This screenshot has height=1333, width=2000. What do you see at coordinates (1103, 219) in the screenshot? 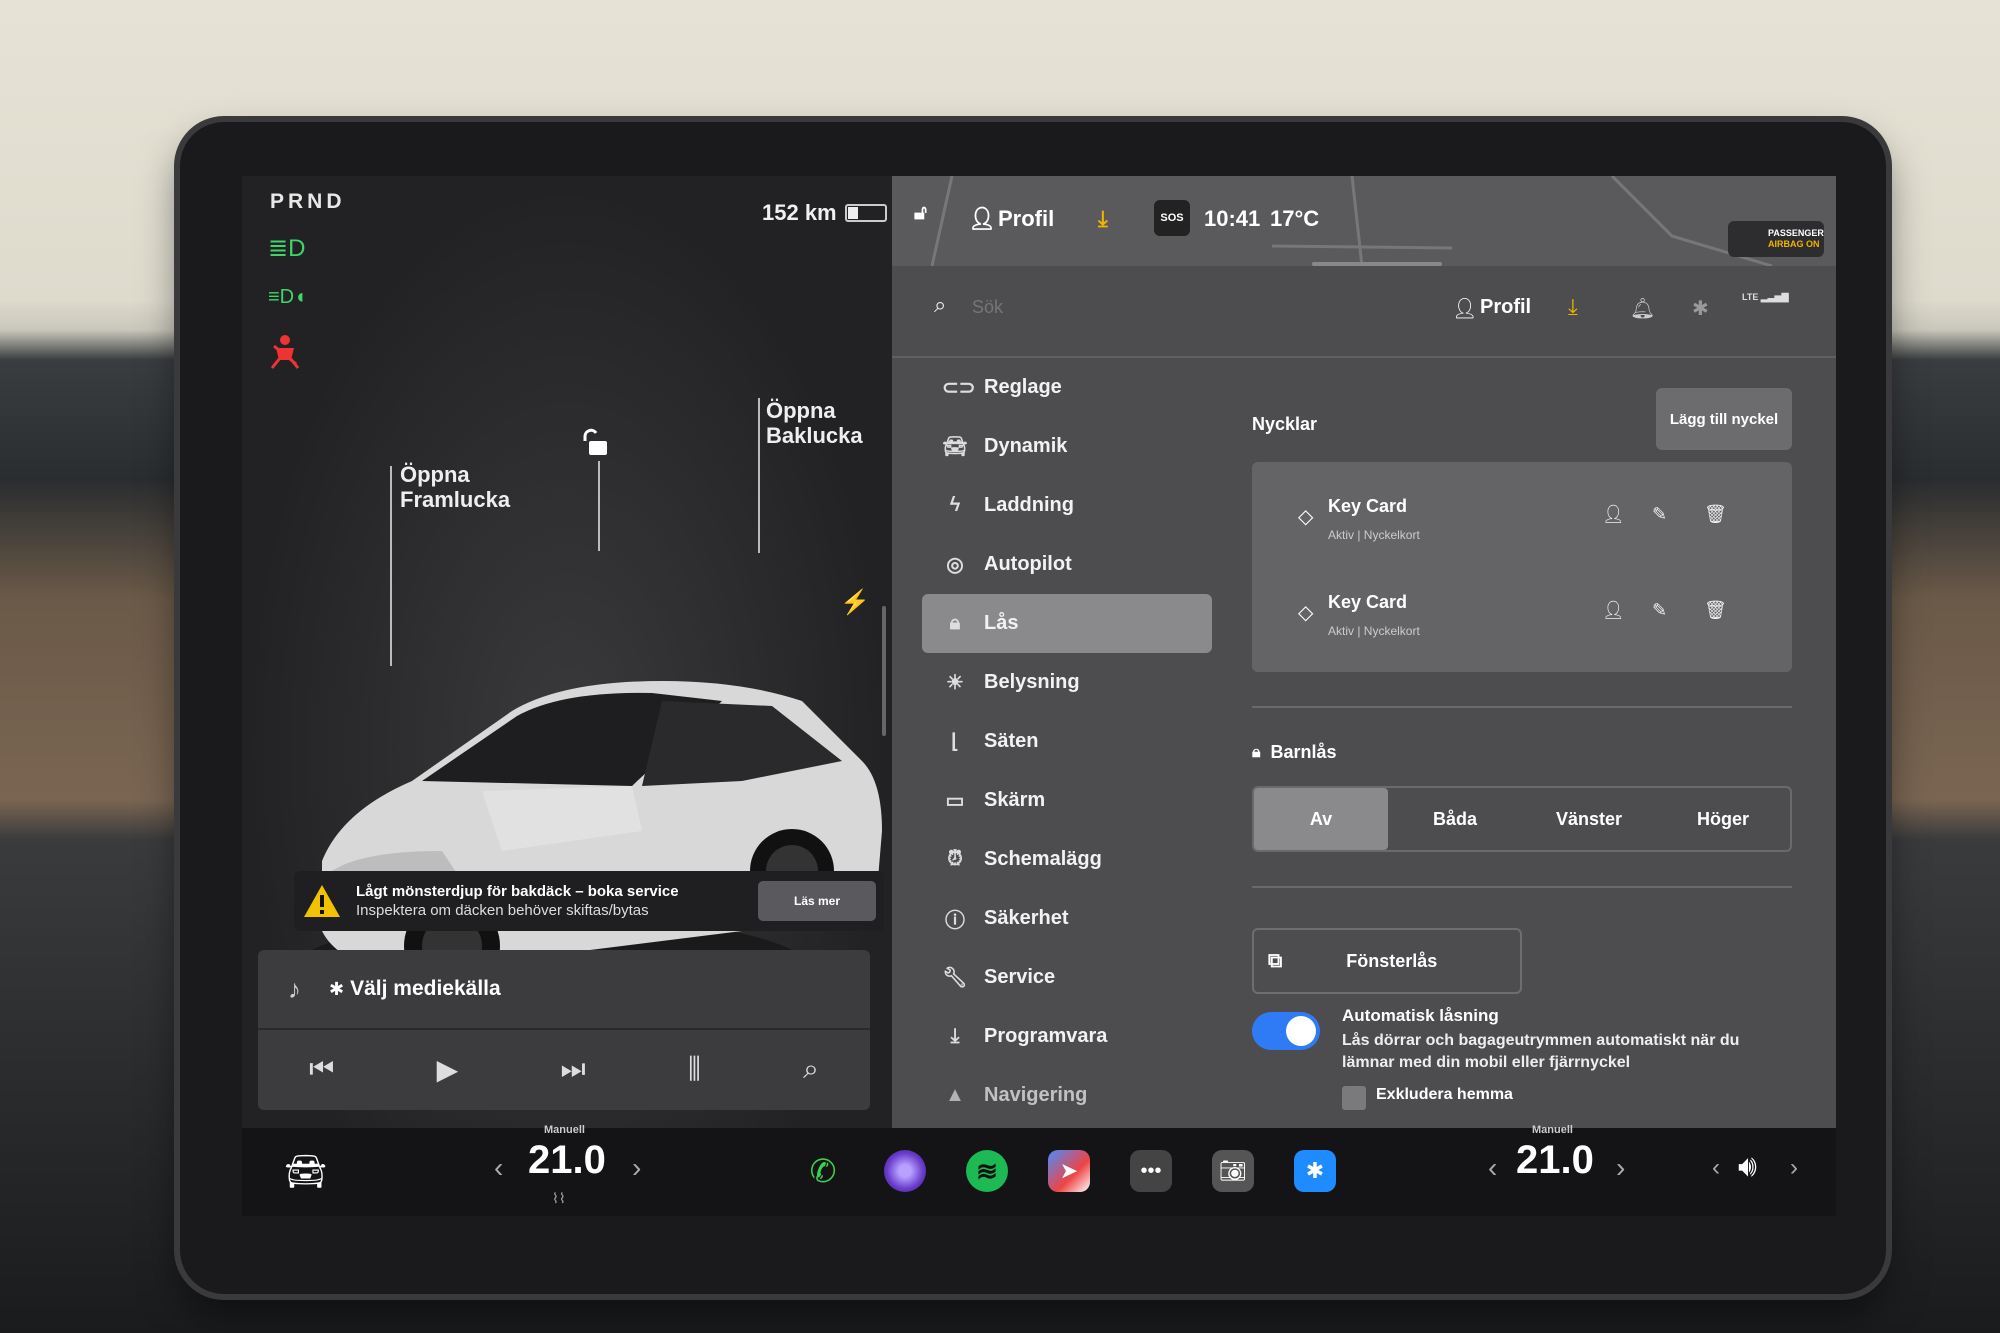
I see `download-icon: ⤓` at bounding box center [1103, 219].